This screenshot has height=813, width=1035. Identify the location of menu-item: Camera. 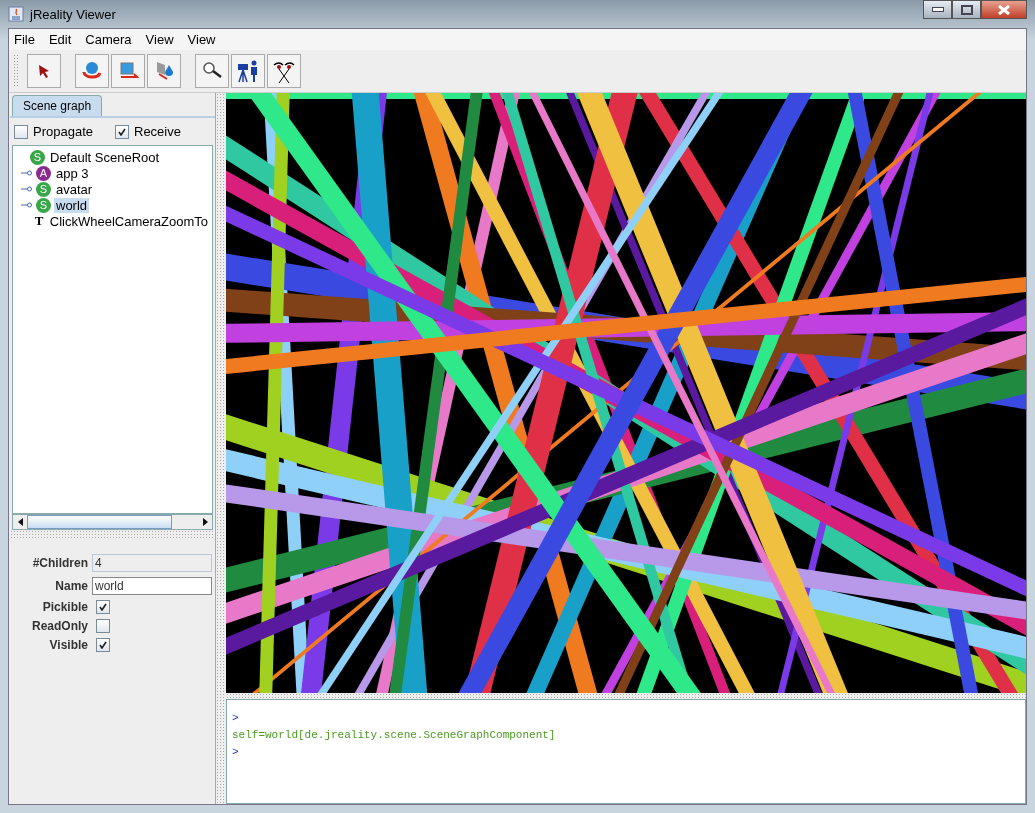
(108, 39).